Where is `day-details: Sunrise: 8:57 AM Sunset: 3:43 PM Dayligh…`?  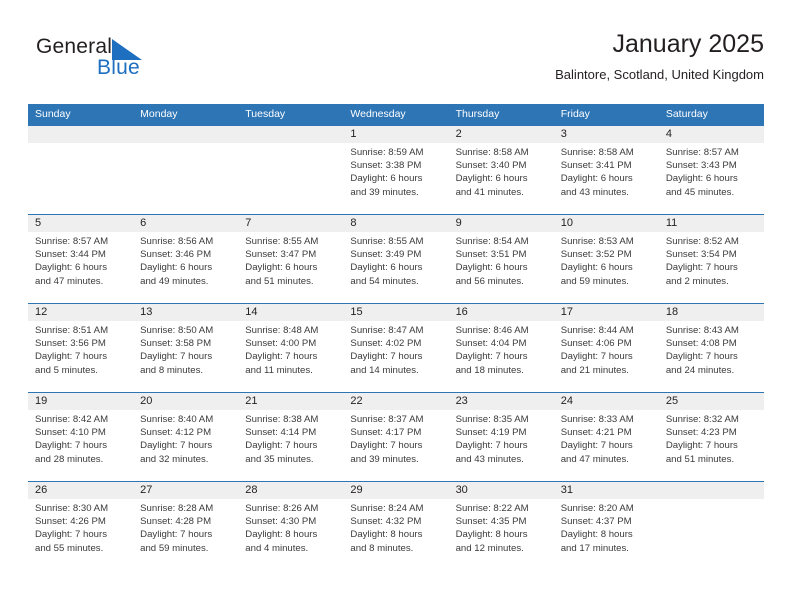 day-details: Sunrise: 8:57 AM Sunset: 3:43 PM Dayligh… is located at coordinates (711, 171).